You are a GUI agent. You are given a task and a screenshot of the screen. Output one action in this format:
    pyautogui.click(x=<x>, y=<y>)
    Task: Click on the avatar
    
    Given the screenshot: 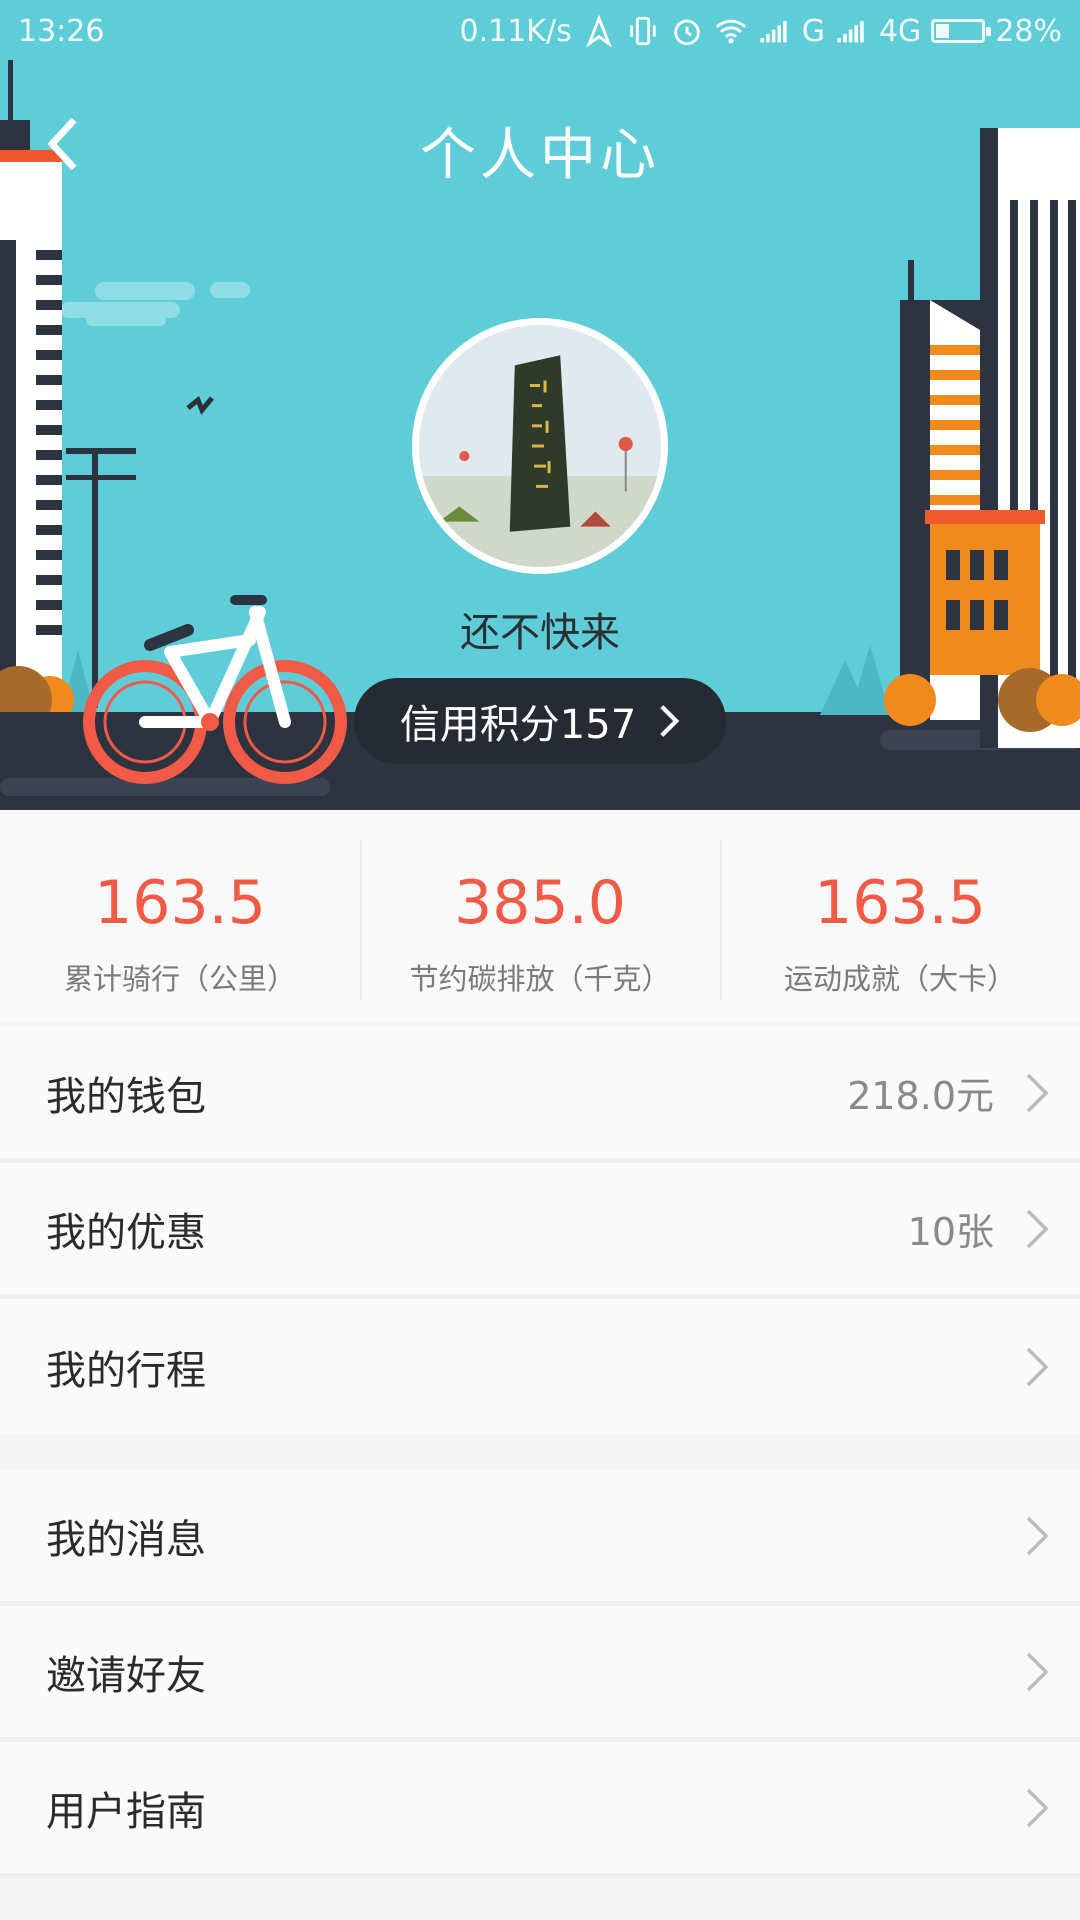 What is the action you would take?
    pyautogui.click(x=540, y=446)
    